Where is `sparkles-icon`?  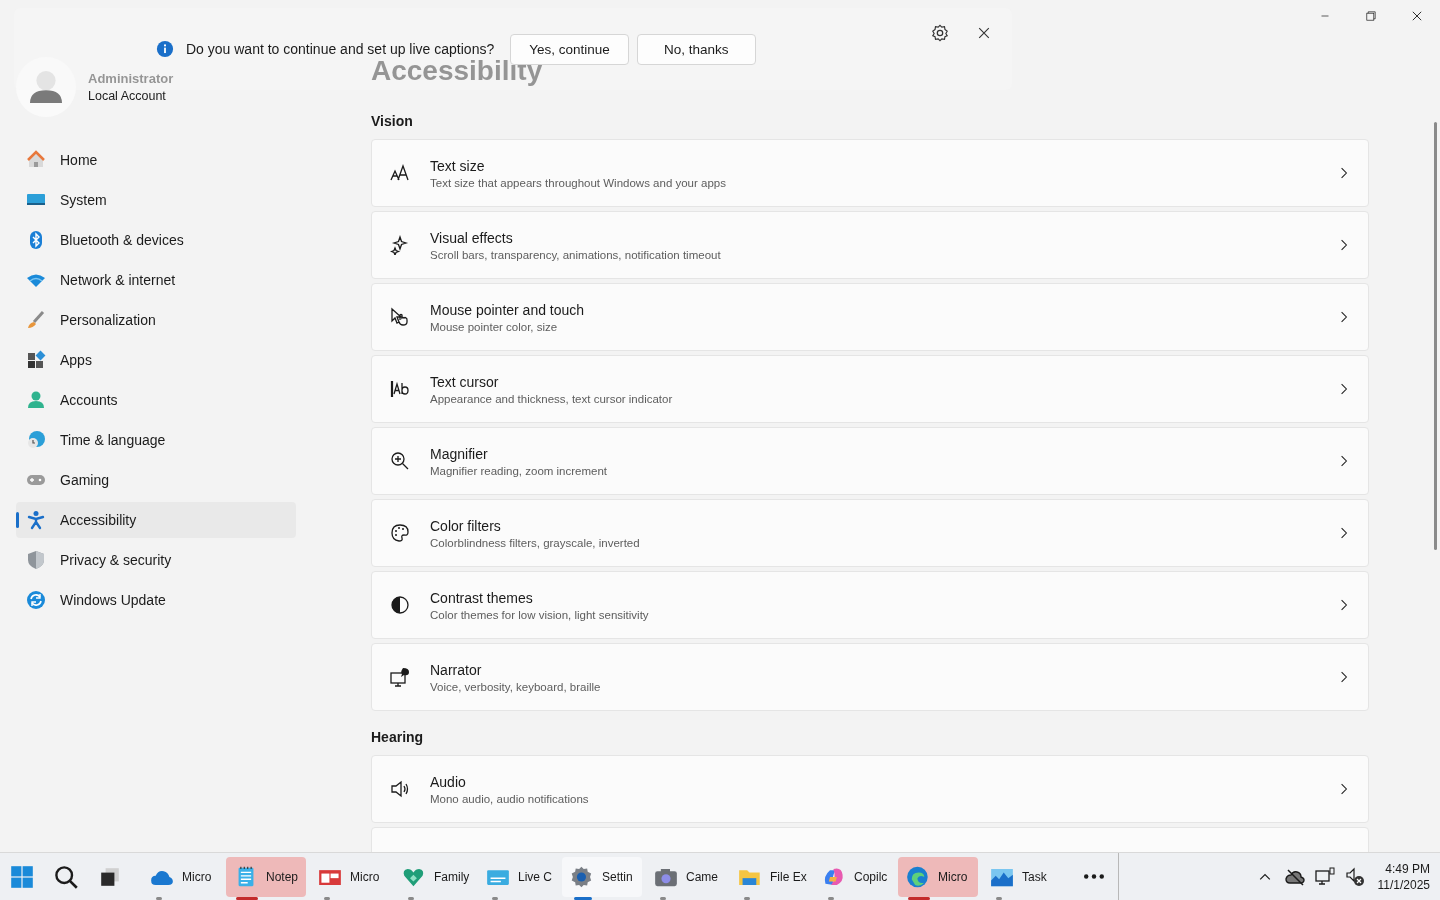 sparkles-icon is located at coordinates (400, 245).